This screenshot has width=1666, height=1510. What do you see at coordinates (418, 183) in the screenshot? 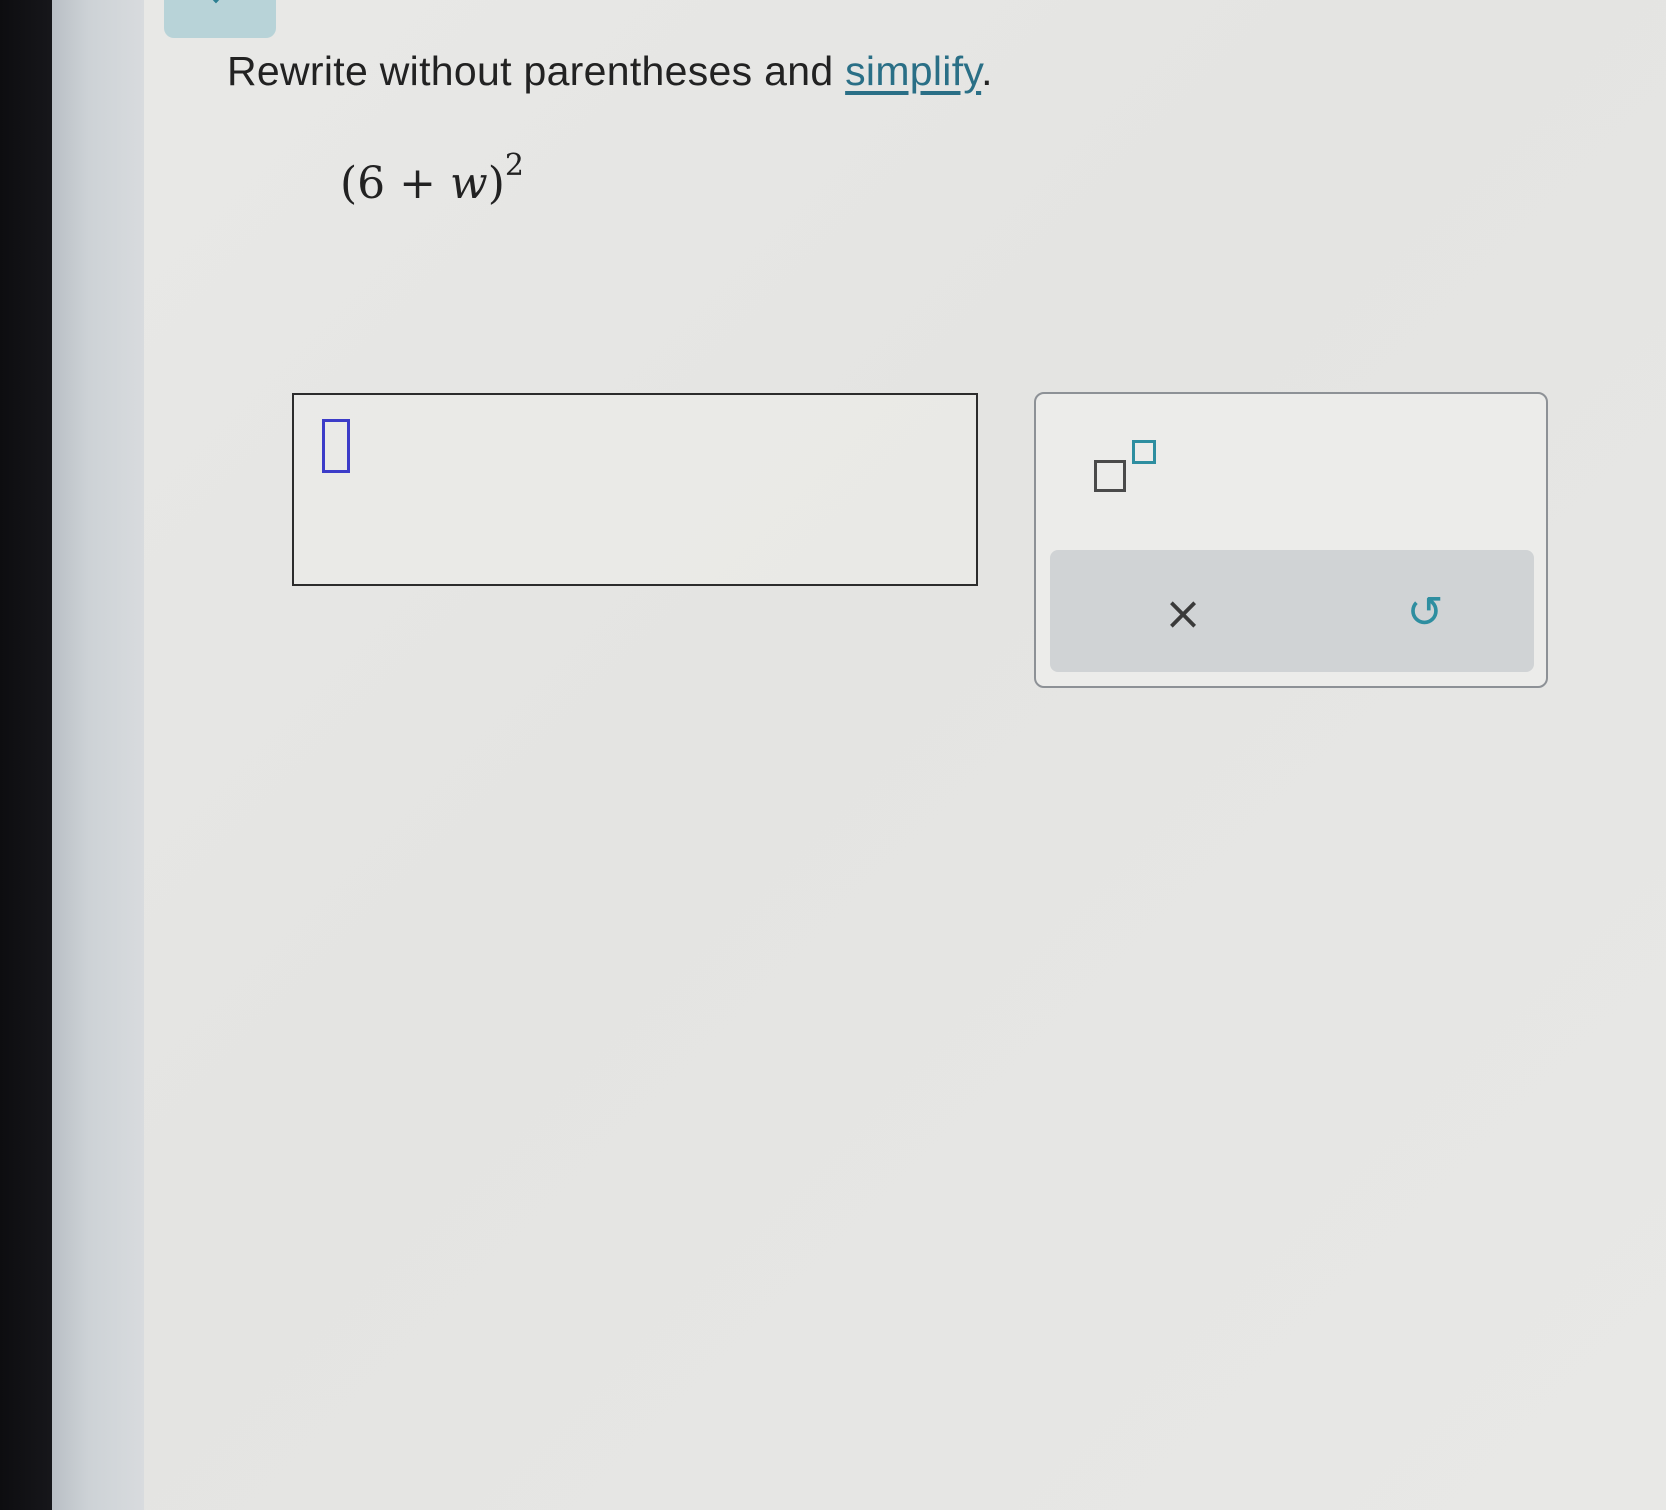
I see `expression-operator: +` at bounding box center [418, 183].